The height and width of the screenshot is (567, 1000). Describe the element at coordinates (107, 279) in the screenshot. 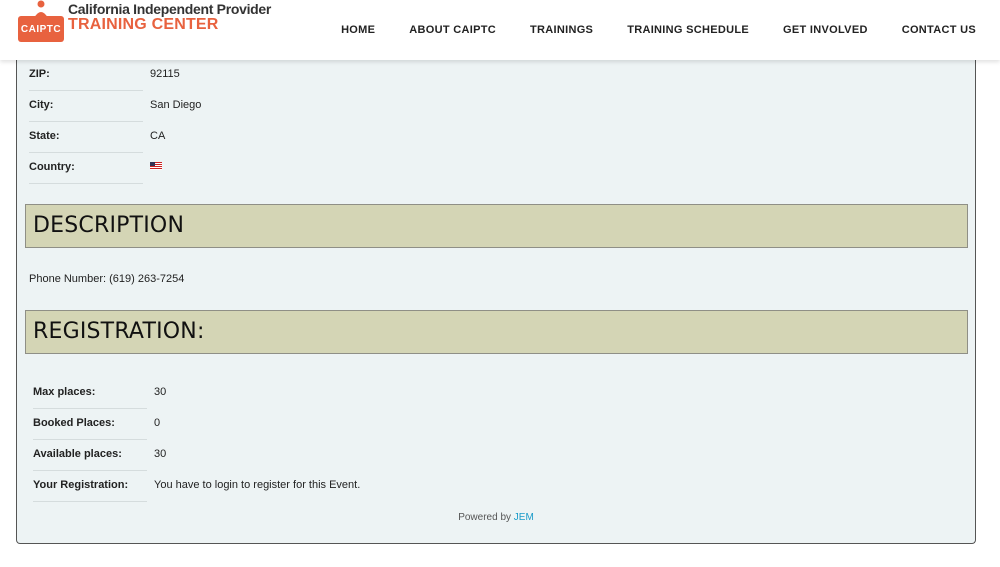

I see `description-text: Phone Number: (619) 263-7254` at that location.